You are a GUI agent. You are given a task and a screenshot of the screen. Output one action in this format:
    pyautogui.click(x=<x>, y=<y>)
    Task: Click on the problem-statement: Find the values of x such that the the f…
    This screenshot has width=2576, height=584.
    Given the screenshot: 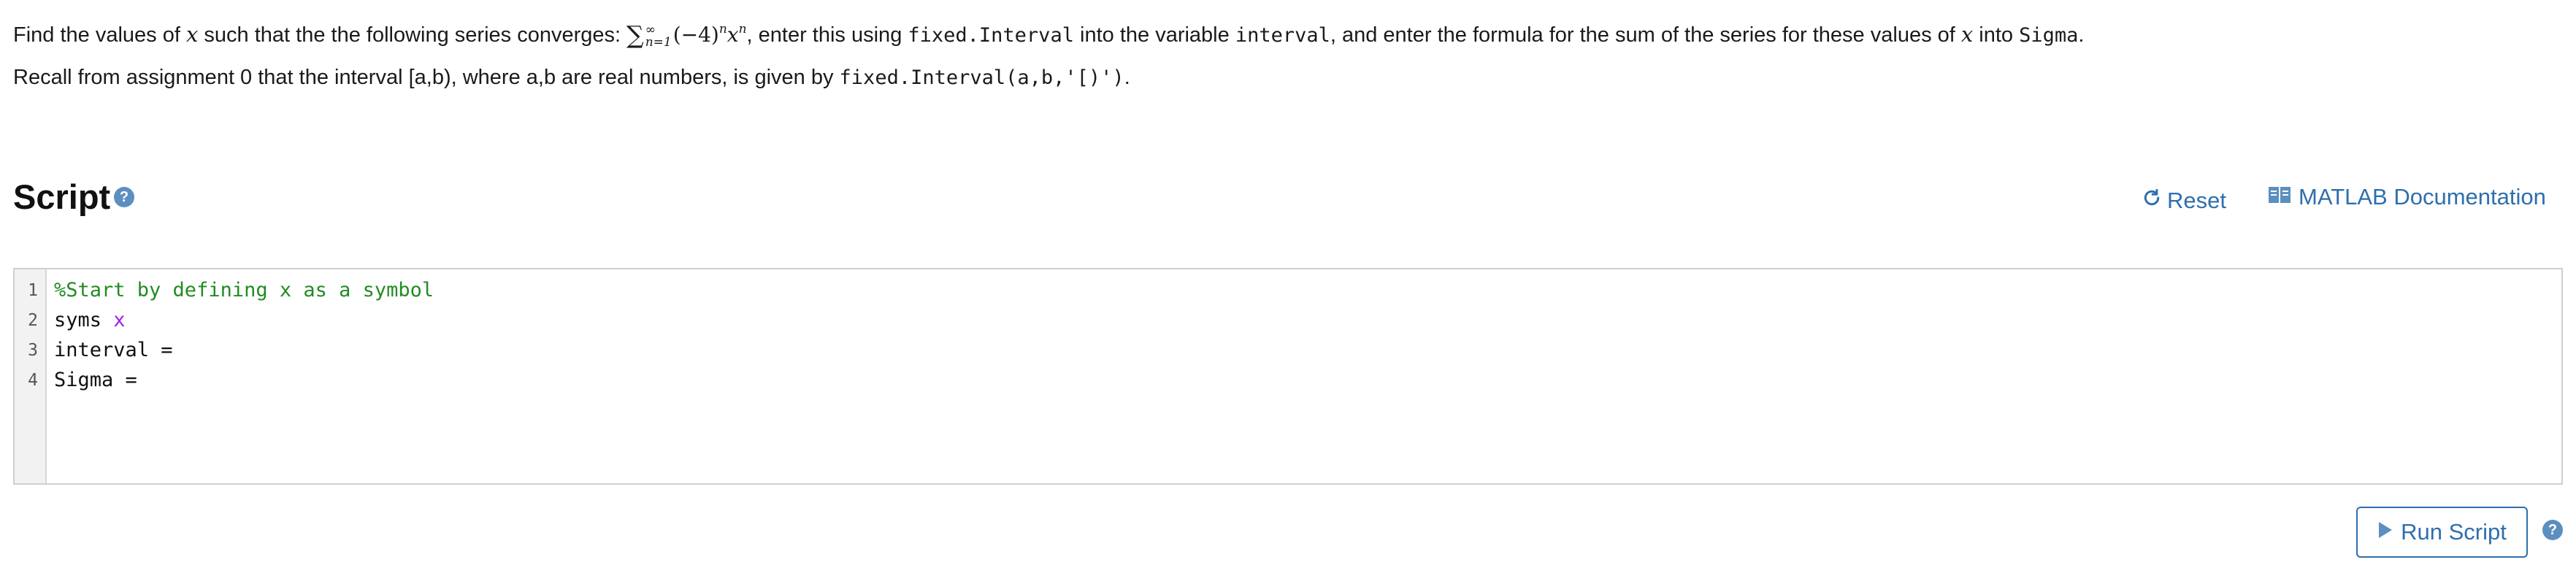 What is the action you would take?
    pyautogui.click(x=1048, y=32)
    